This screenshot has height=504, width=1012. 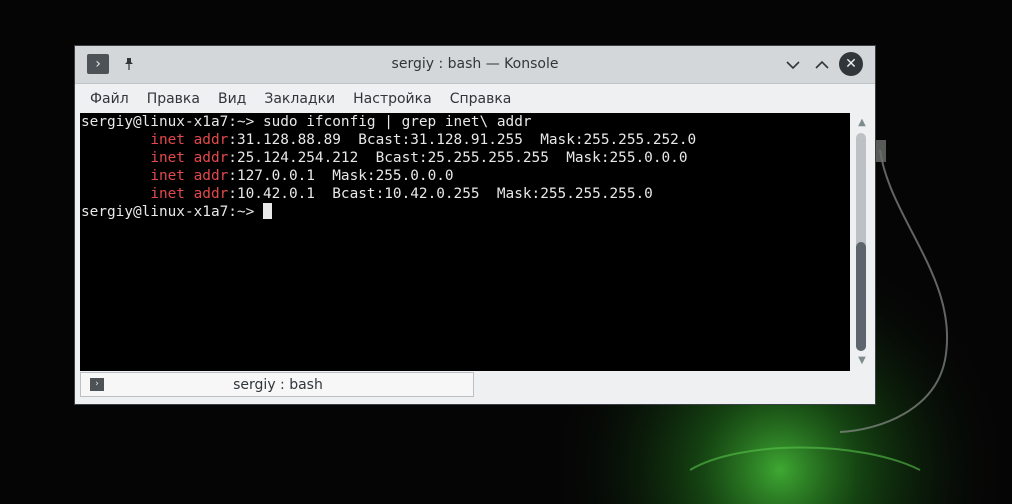 I want to click on chevron-down-icon, so click(x=793, y=65).